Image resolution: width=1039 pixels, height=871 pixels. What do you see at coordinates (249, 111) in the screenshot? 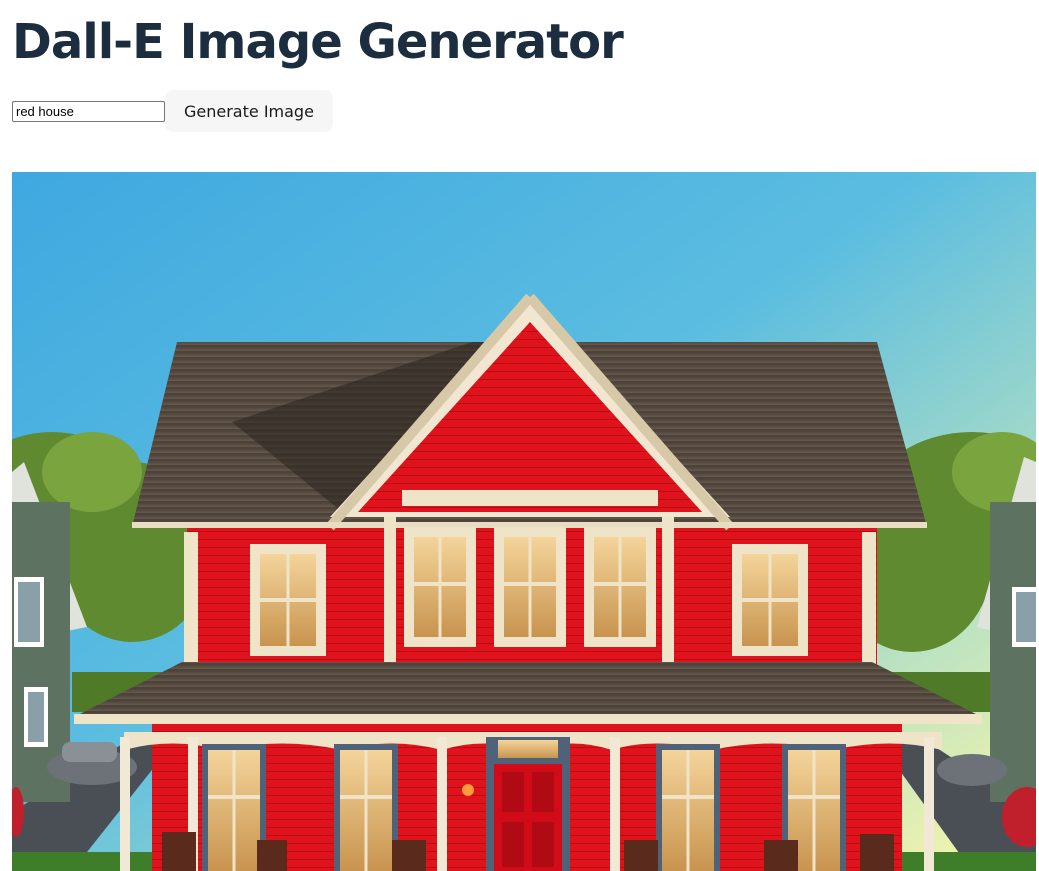
I see `generate-image-button: Generate Image` at bounding box center [249, 111].